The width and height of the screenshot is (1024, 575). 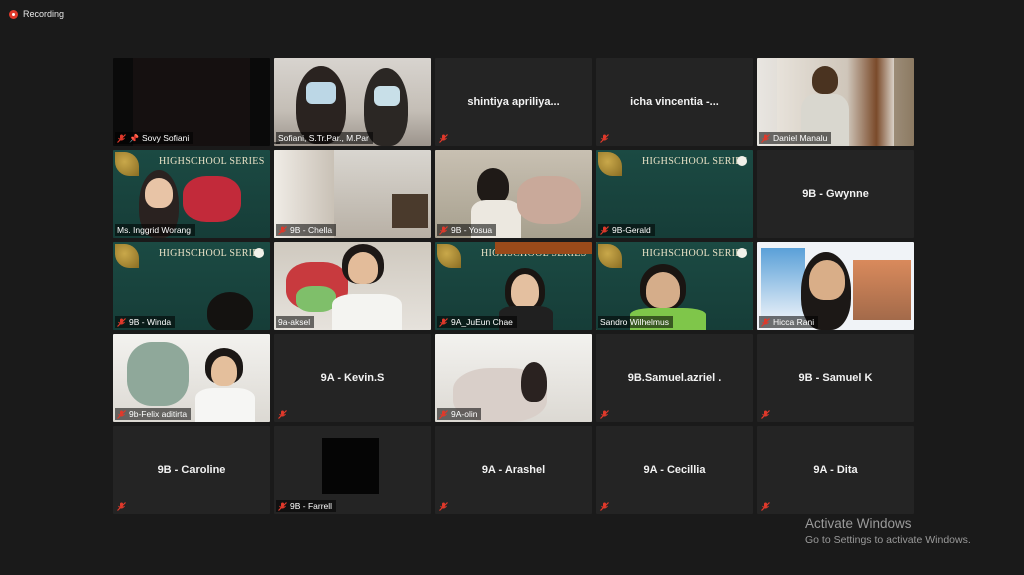 What do you see at coordinates (513, 378) in the screenshot?
I see `participant-tile: 9A-olin` at bounding box center [513, 378].